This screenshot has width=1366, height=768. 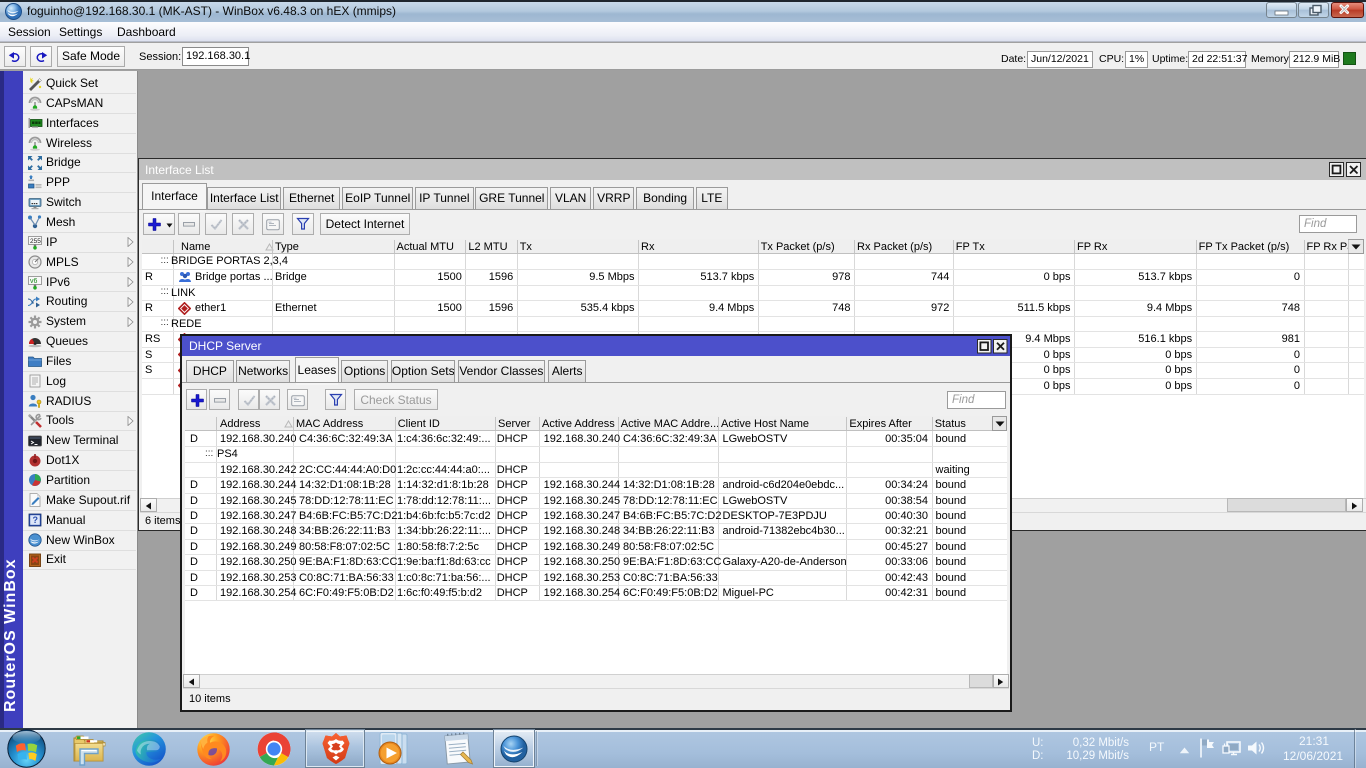 What do you see at coordinates (34, 281) in the screenshot?
I see `svg-text: v6` at bounding box center [34, 281].